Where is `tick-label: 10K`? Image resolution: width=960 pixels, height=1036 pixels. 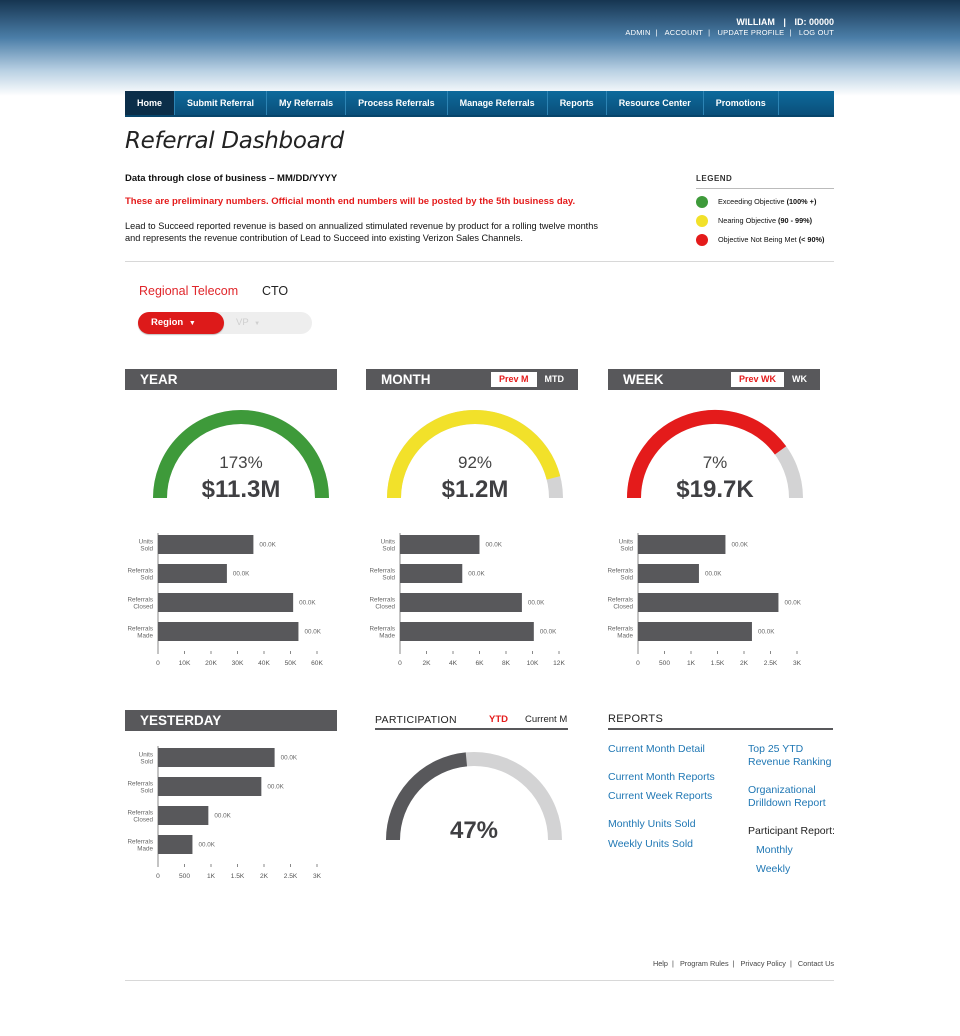
tick-label: 10K is located at coordinates (185, 663).